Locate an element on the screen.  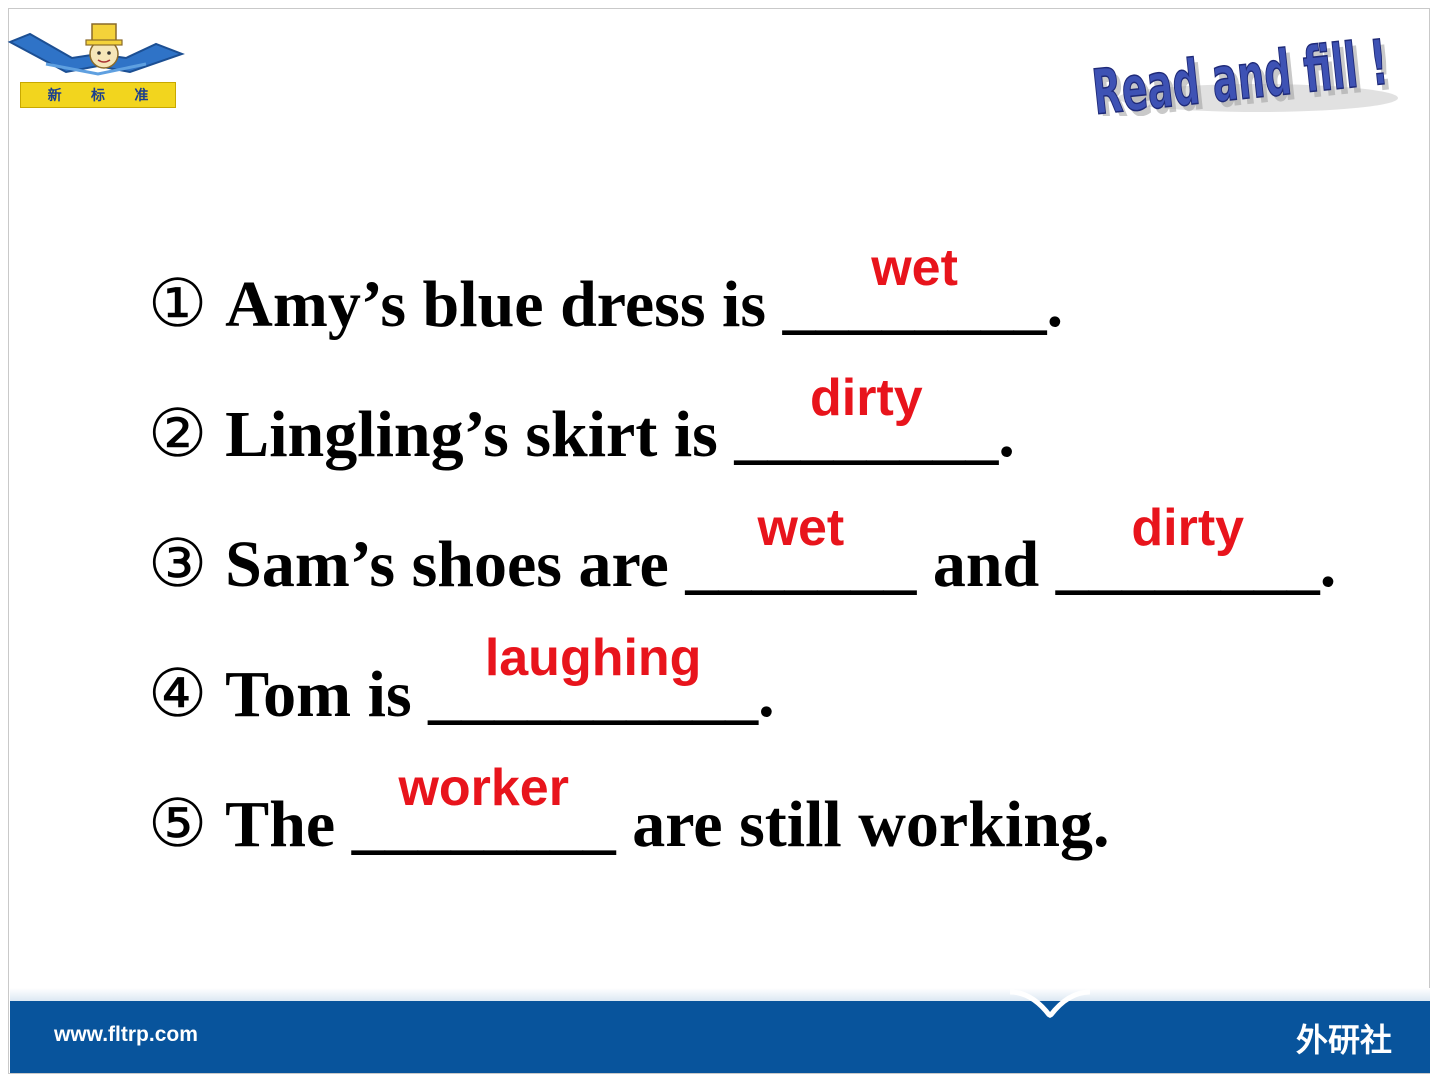
question-number: ① is located at coordinates (178, 304).